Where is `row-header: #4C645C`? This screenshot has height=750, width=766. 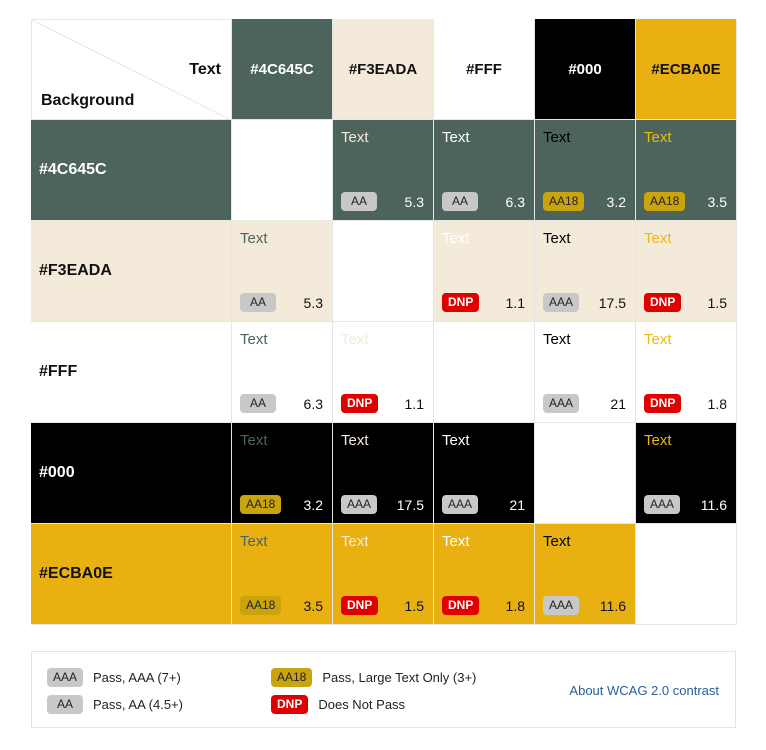 row-header: #4C645C is located at coordinates (131, 170).